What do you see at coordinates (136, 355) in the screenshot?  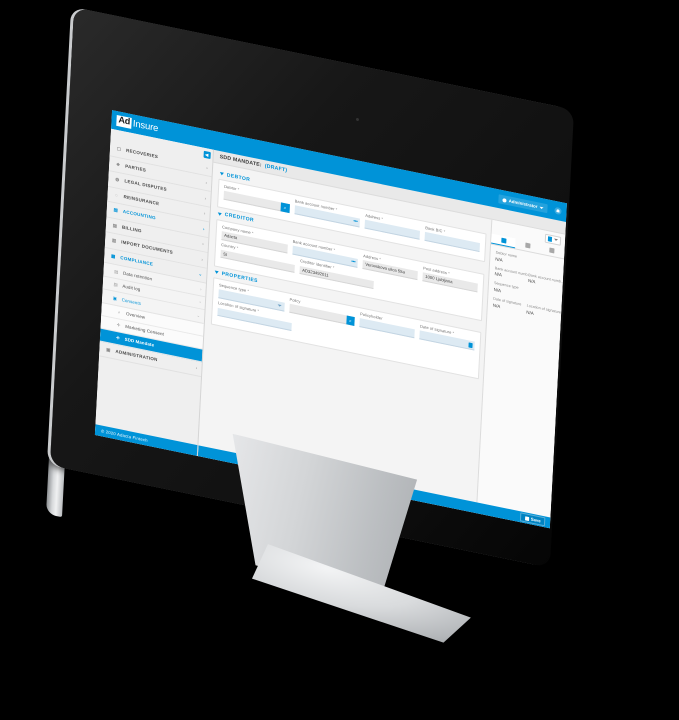 I see `sidebar-item-label: ADMINISTRATION` at bounding box center [136, 355].